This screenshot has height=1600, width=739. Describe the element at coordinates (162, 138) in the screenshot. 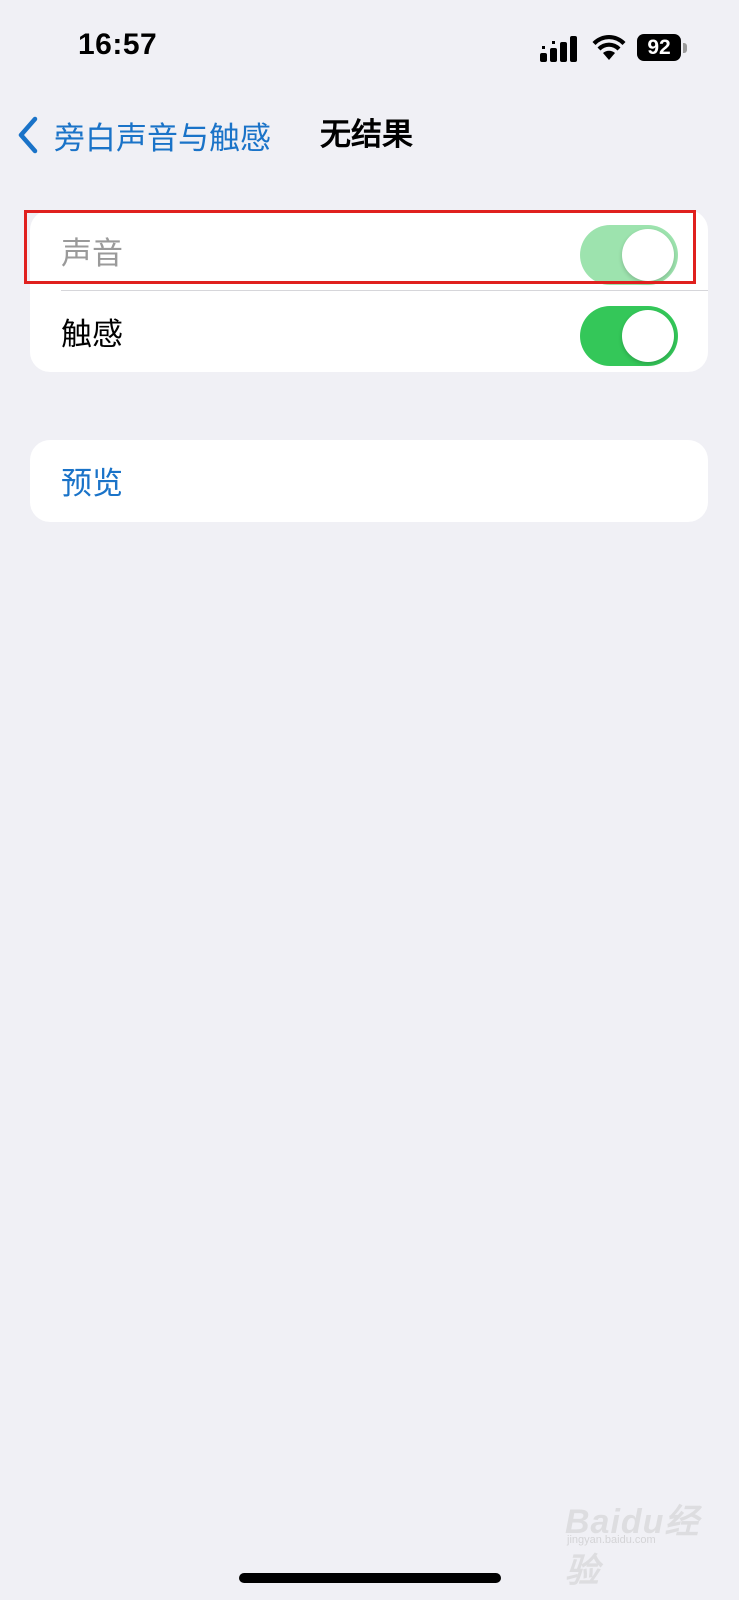

I see `back-button-label: 旁白声音与触感` at that location.